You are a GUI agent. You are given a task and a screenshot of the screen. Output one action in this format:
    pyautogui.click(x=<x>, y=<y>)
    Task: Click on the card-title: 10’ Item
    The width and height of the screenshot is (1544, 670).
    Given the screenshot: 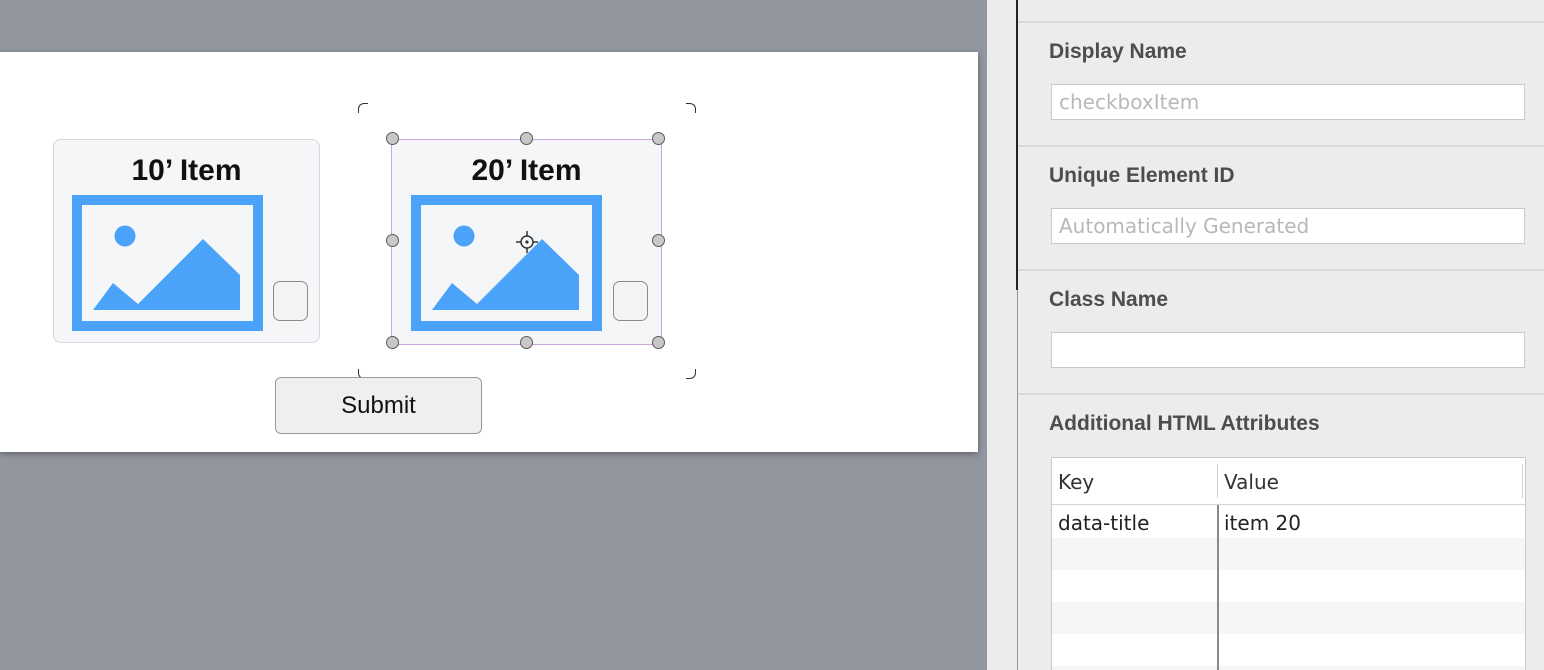 What is the action you would take?
    pyautogui.click(x=186, y=170)
    